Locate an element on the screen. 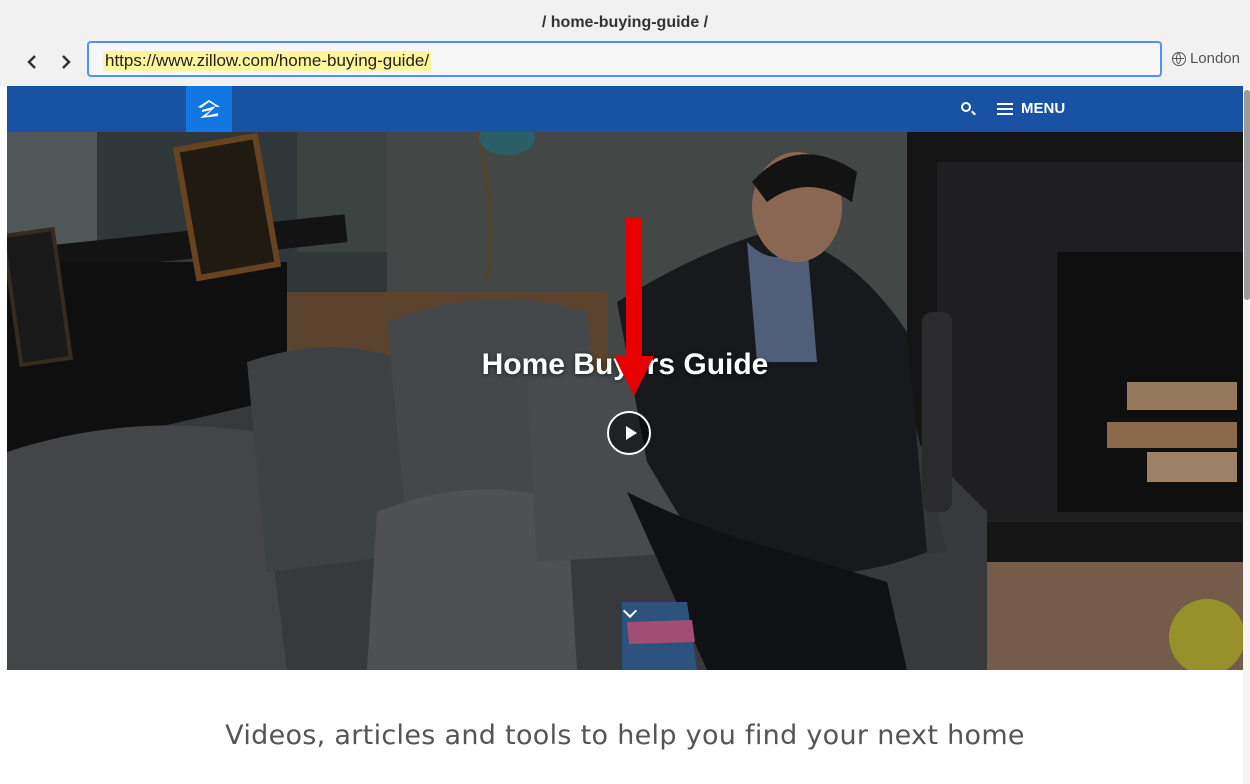 This screenshot has height=784, width=1250. chevron-left-icon is located at coordinates (31, 62).